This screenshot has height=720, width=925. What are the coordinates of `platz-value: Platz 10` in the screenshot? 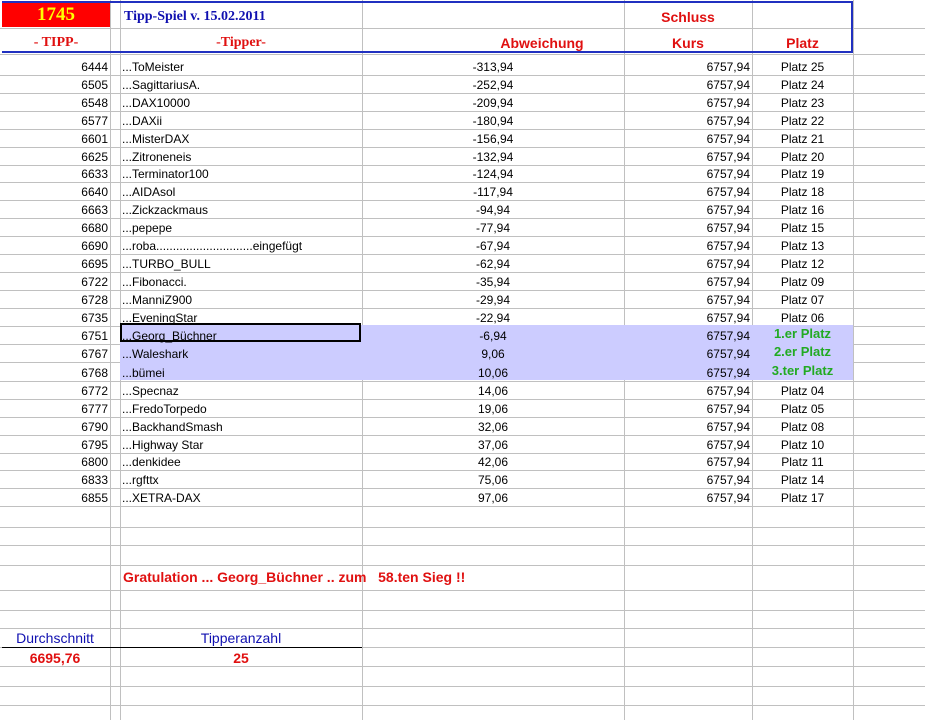 It's located at (802, 445).